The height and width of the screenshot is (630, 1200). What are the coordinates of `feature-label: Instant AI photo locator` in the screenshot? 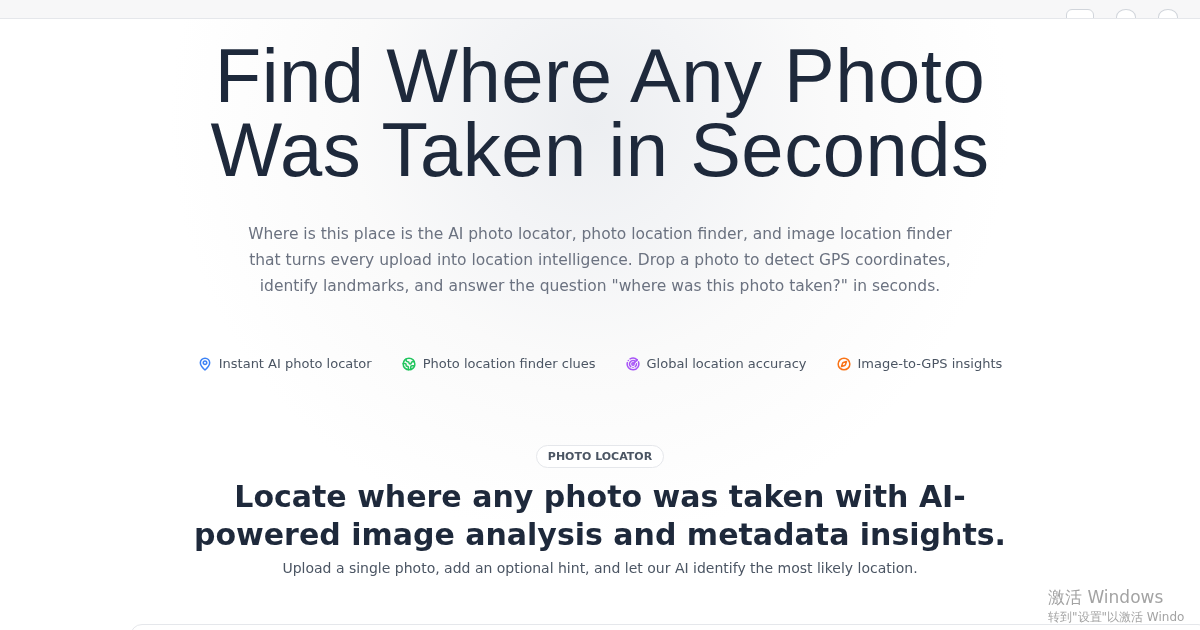 It's located at (295, 363).